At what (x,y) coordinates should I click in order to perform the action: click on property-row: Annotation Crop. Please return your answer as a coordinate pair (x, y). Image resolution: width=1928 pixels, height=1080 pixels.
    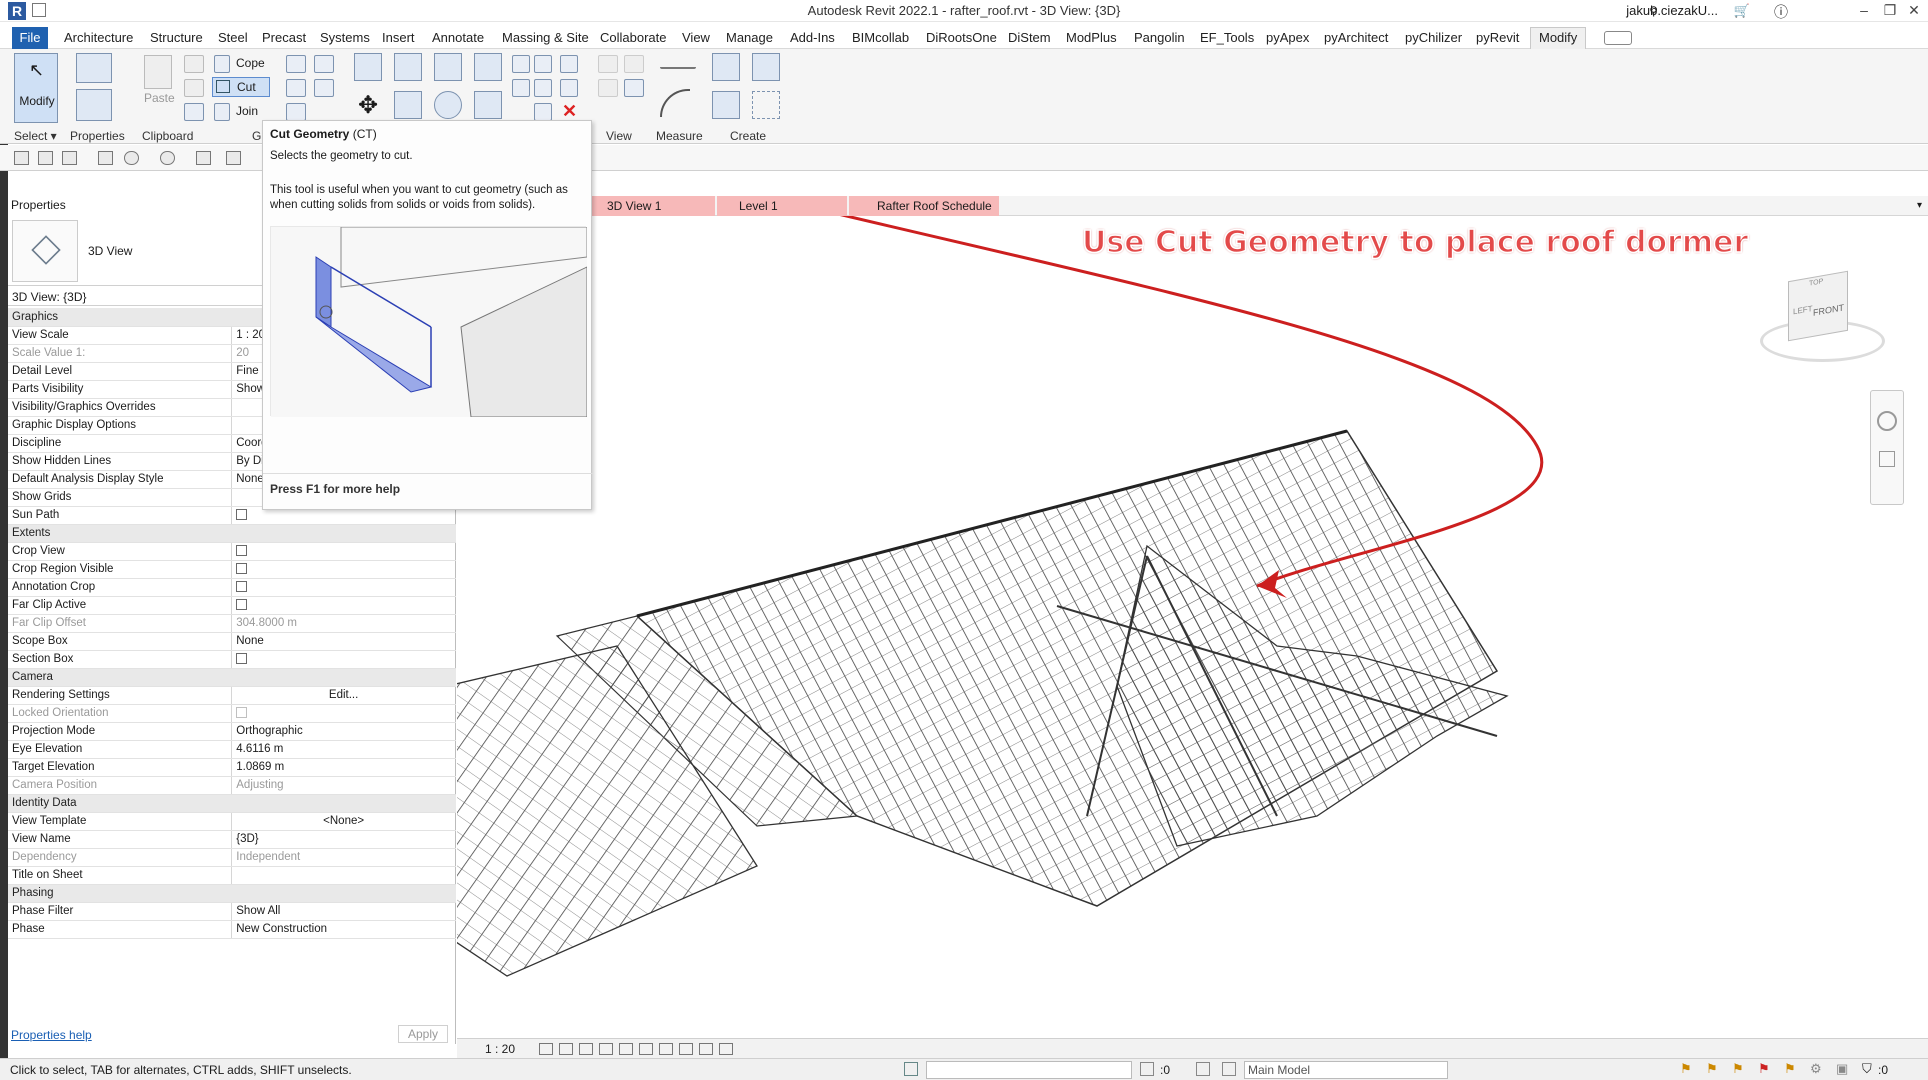
    Looking at the image, I should click on (232, 587).